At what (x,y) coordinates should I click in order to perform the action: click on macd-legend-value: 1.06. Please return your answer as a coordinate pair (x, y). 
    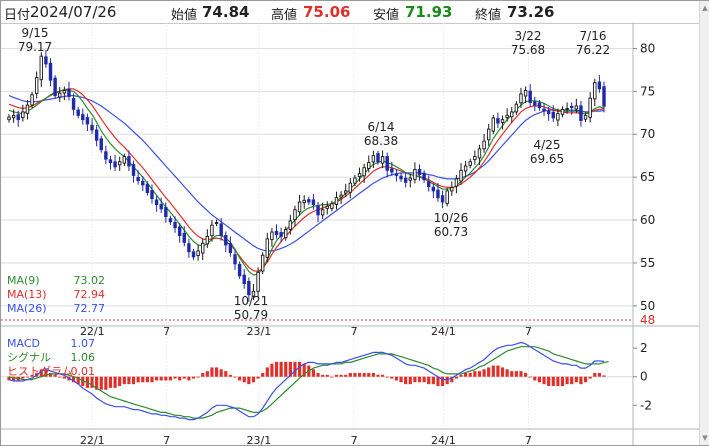
    Looking at the image, I should click on (83, 357).